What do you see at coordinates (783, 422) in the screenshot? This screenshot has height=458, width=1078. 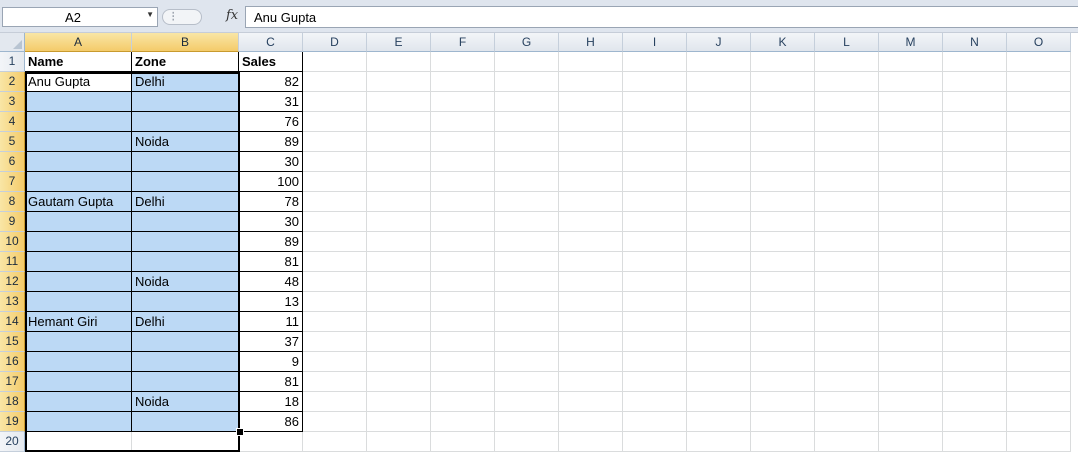 I see `cell-k19` at bounding box center [783, 422].